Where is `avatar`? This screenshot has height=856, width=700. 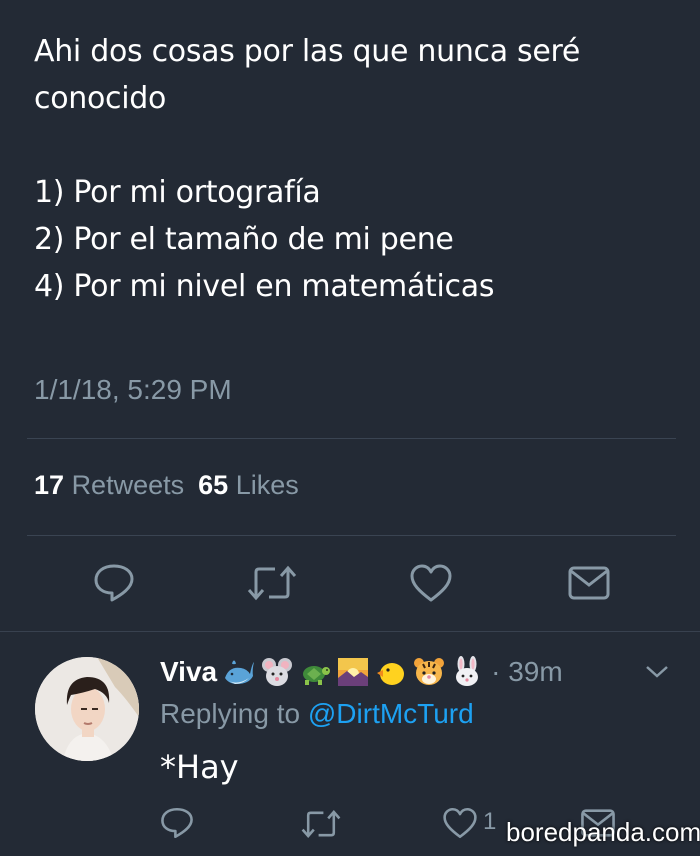 avatar is located at coordinates (87, 709).